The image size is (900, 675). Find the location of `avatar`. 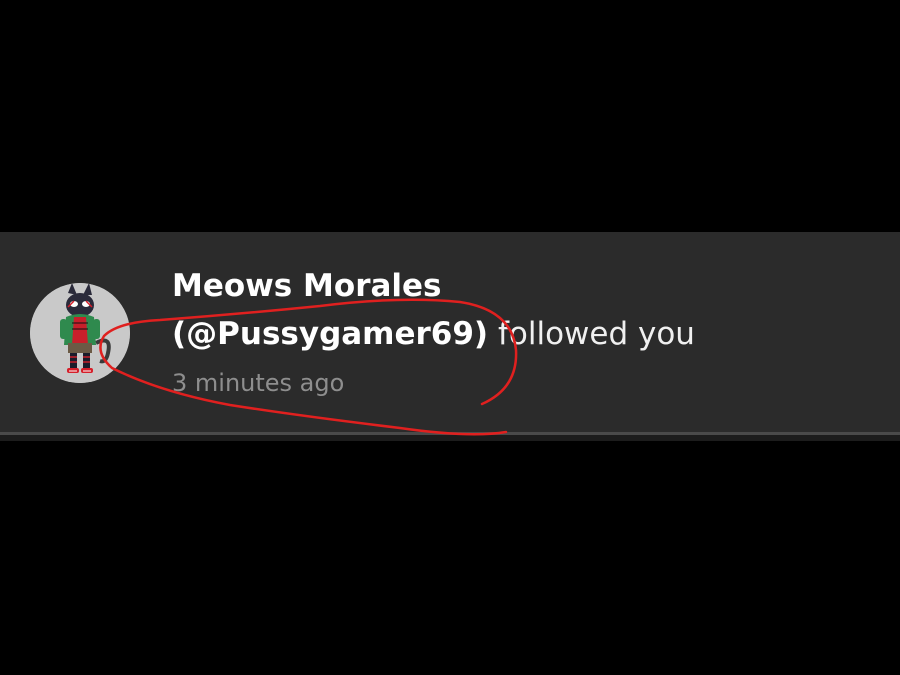

avatar is located at coordinates (80, 333).